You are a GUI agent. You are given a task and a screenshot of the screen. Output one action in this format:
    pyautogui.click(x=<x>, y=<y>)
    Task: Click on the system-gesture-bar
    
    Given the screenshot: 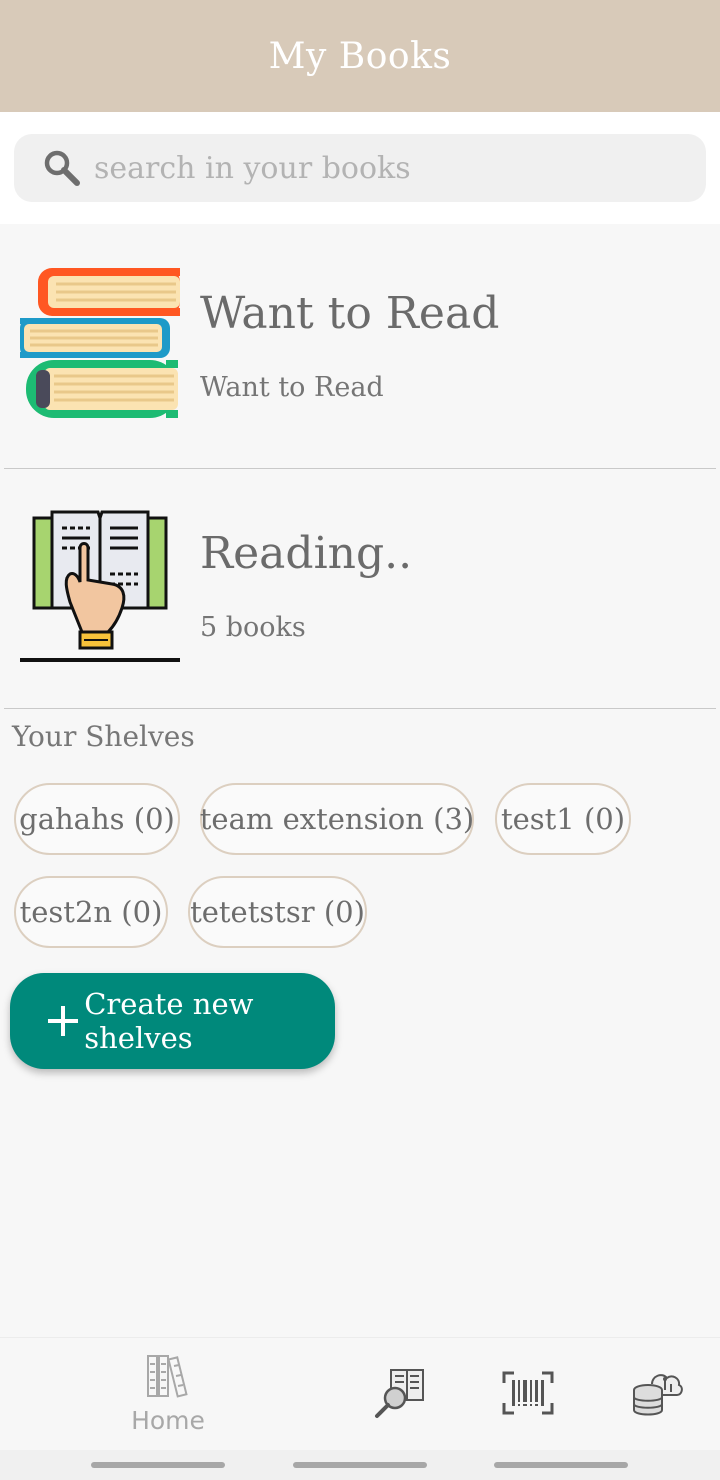 What is the action you would take?
    pyautogui.click(x=360, y=1465)
    